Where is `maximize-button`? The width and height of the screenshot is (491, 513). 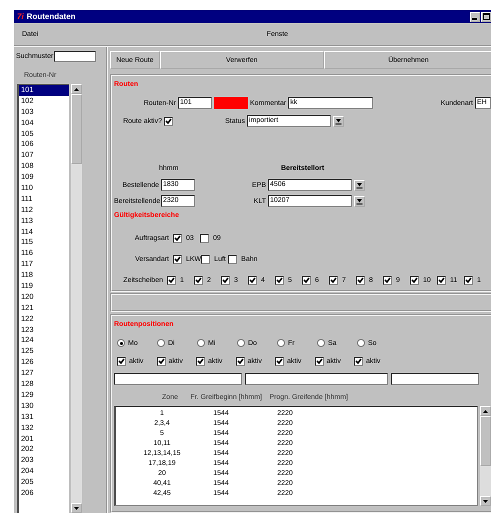 maximize-button is located at coordinates (486, 17).